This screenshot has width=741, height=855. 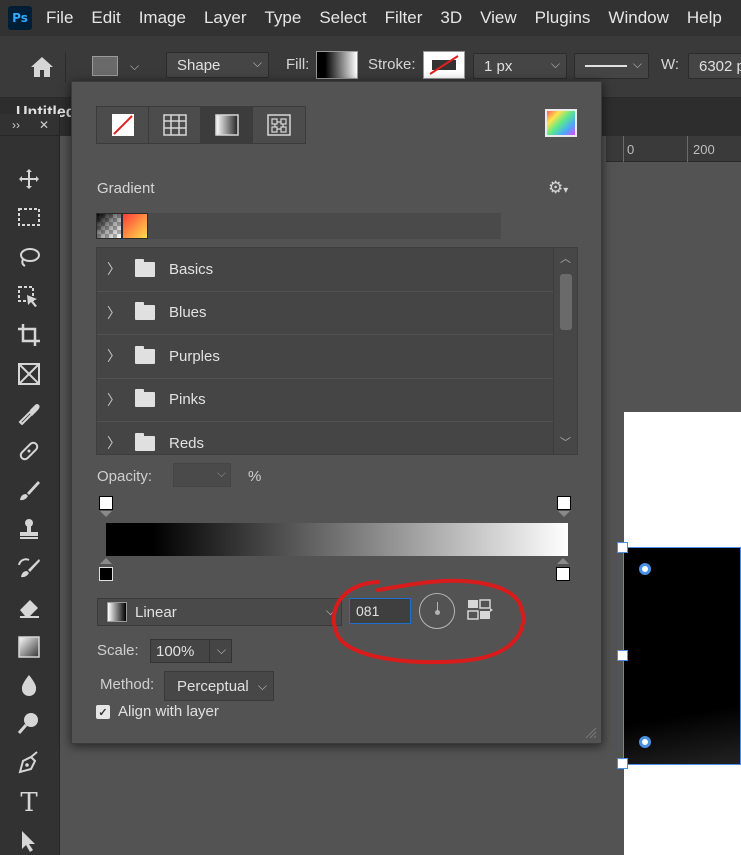 I want to click on color-stop-left, so click(x=106, y=574).